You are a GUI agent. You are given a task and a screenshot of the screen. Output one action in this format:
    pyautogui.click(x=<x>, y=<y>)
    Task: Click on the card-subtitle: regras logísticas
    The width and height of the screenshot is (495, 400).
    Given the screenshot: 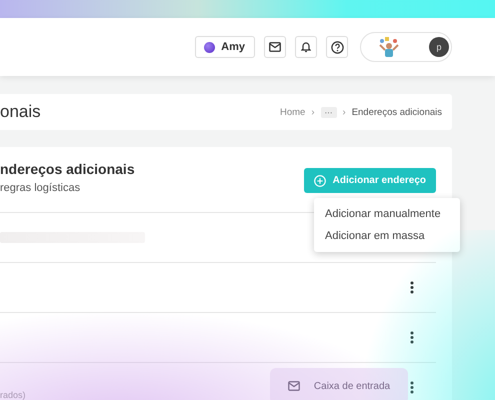 What is the action you would take?
    pyautogui.click(x=41, y=188)
    